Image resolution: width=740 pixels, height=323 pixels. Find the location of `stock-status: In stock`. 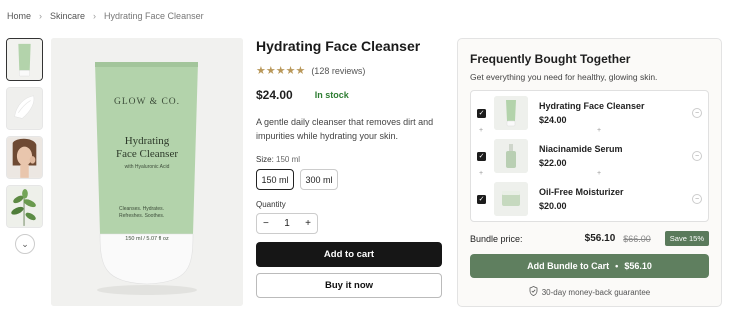

stock-status: In stock is located at coordinates (331, 95).